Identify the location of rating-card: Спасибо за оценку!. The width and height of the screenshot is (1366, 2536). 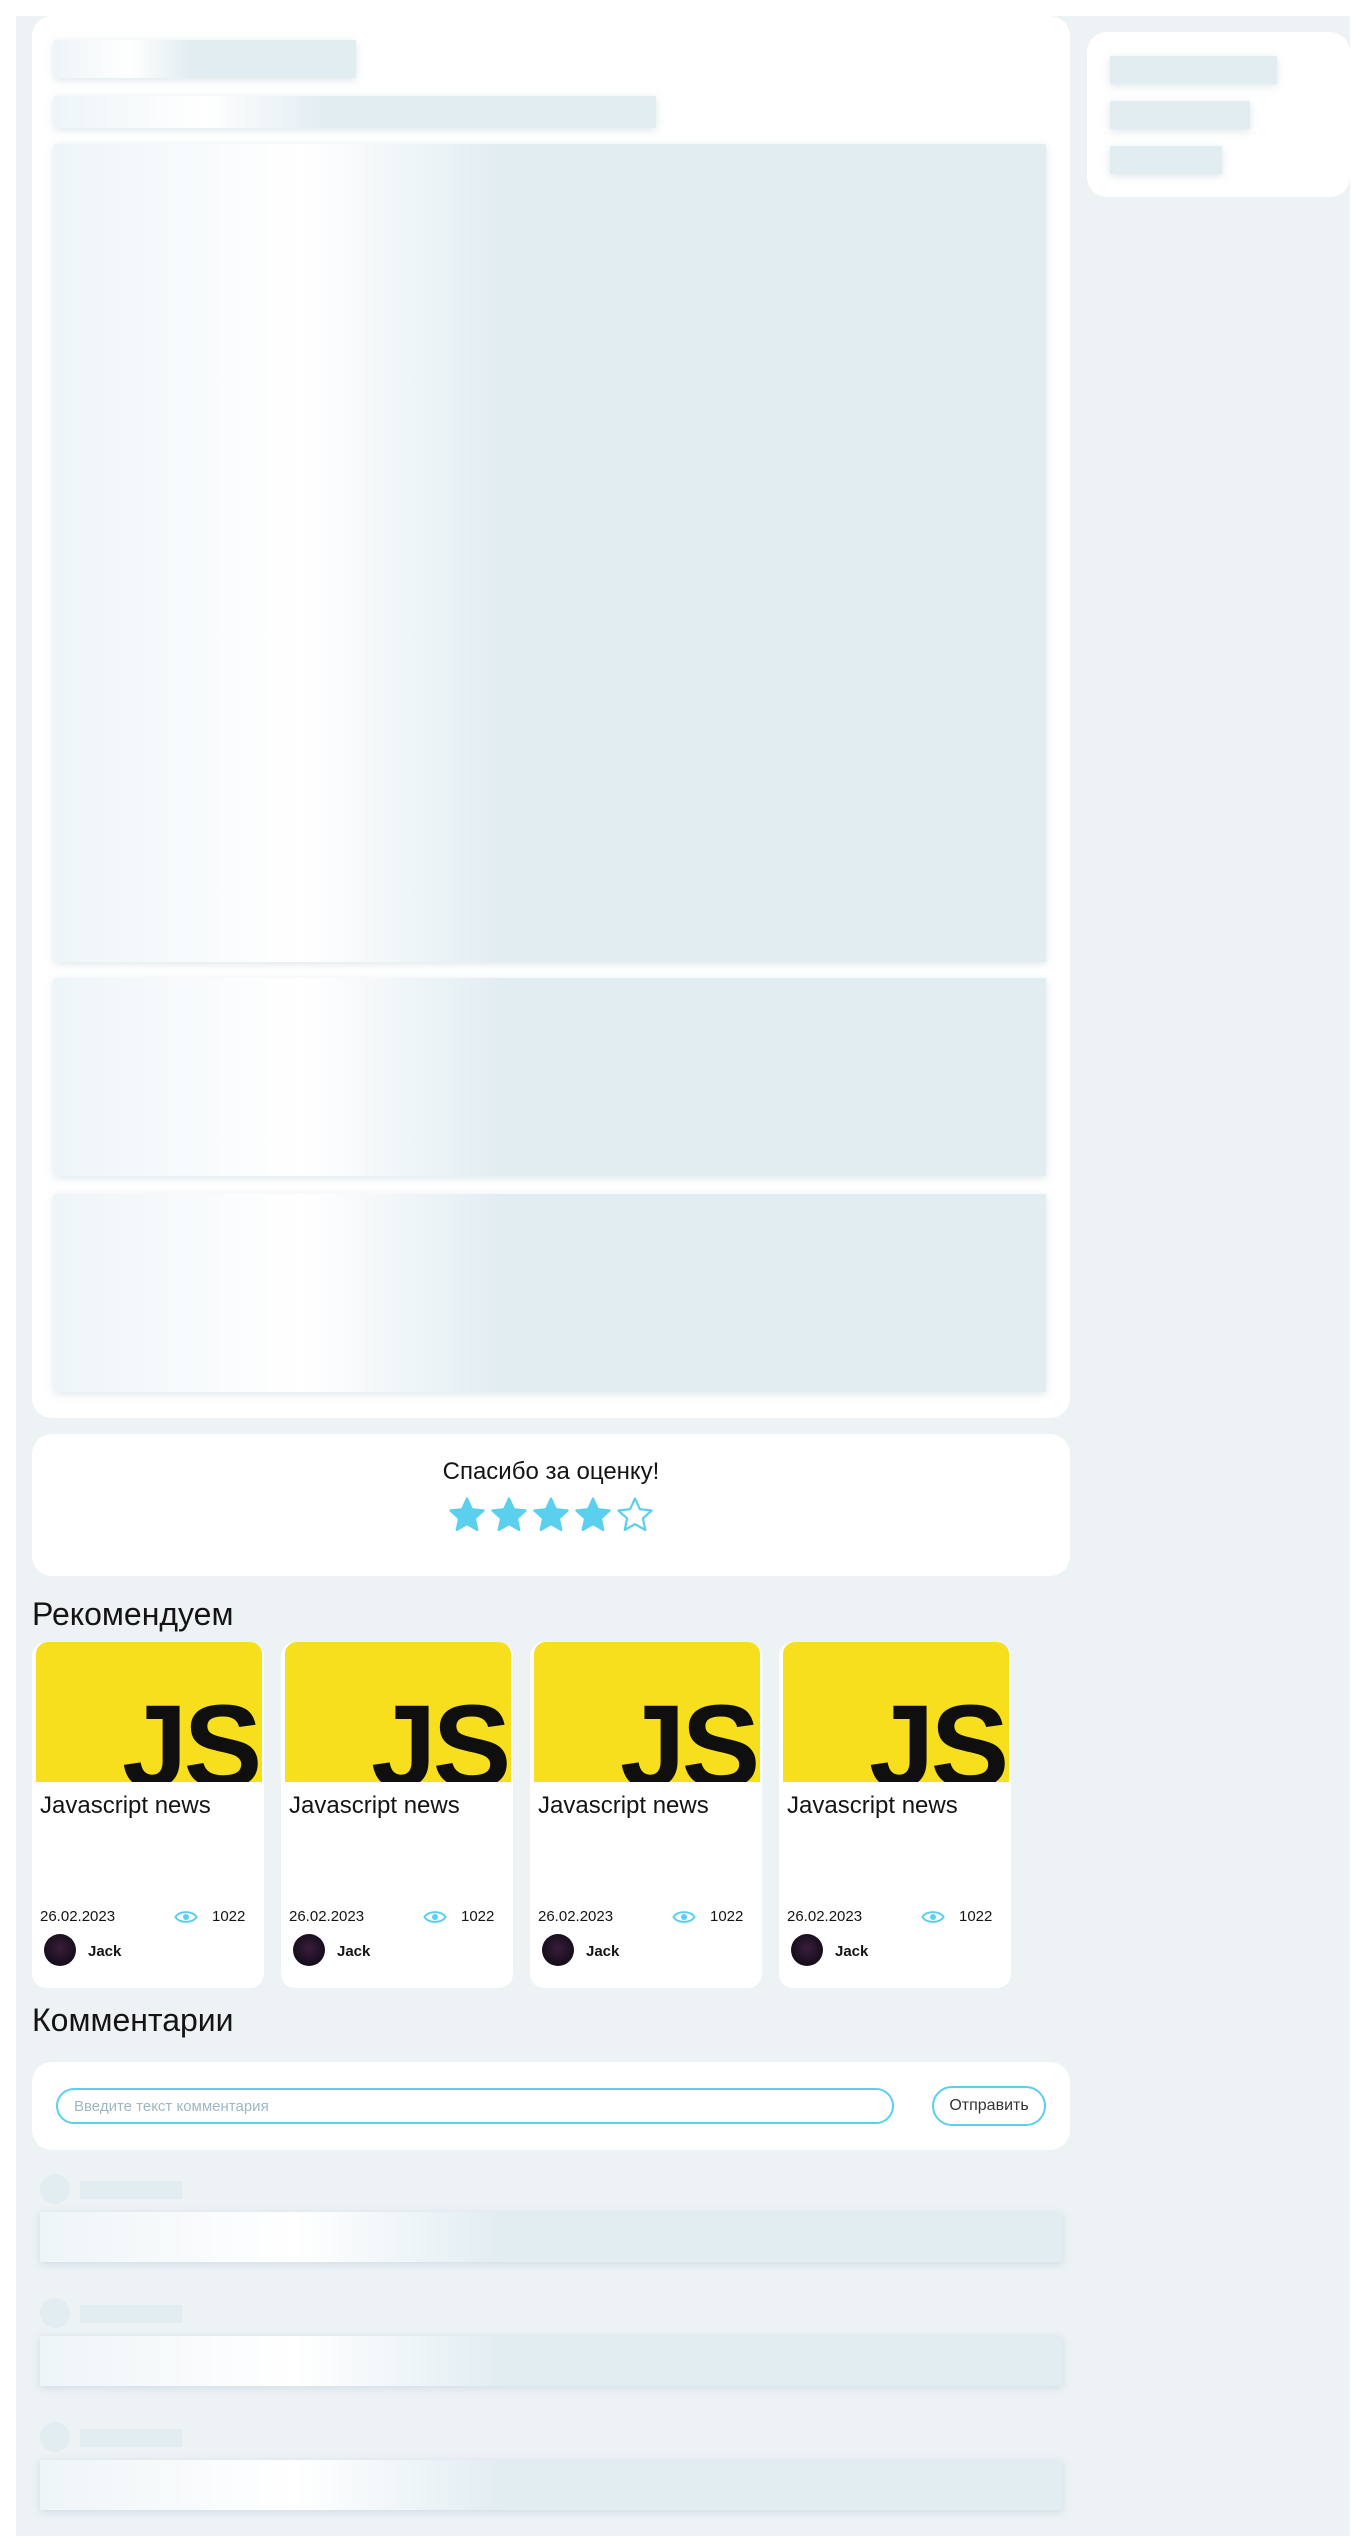
(551, 1505).